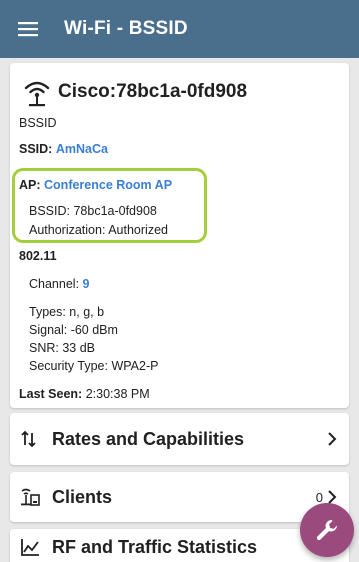 This screenshot has height=562, width=359. I want to click on wifi-antenna-icon, so click(37, 94).